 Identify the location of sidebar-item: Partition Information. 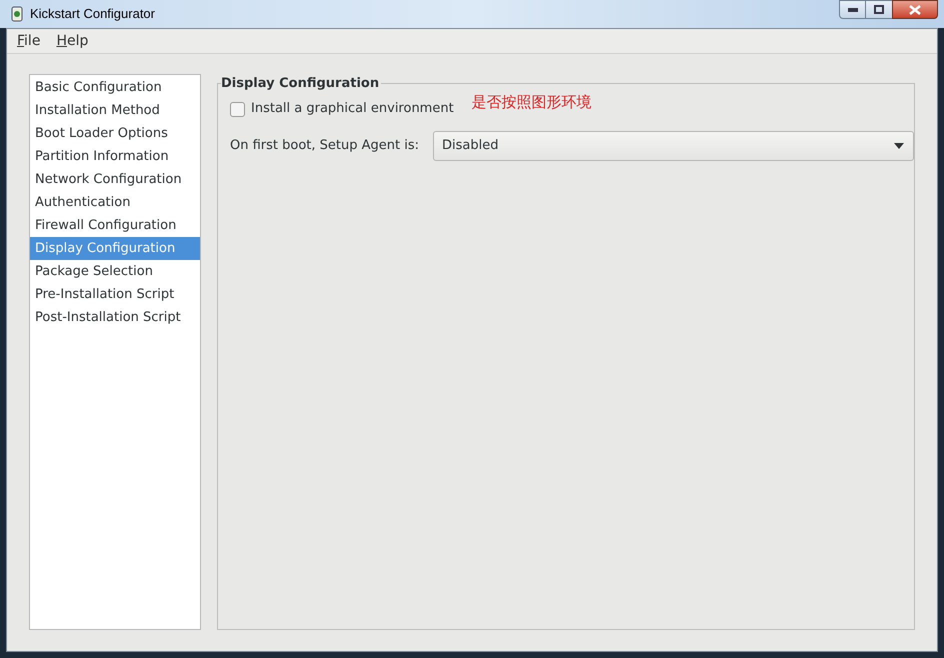
(115, 156).